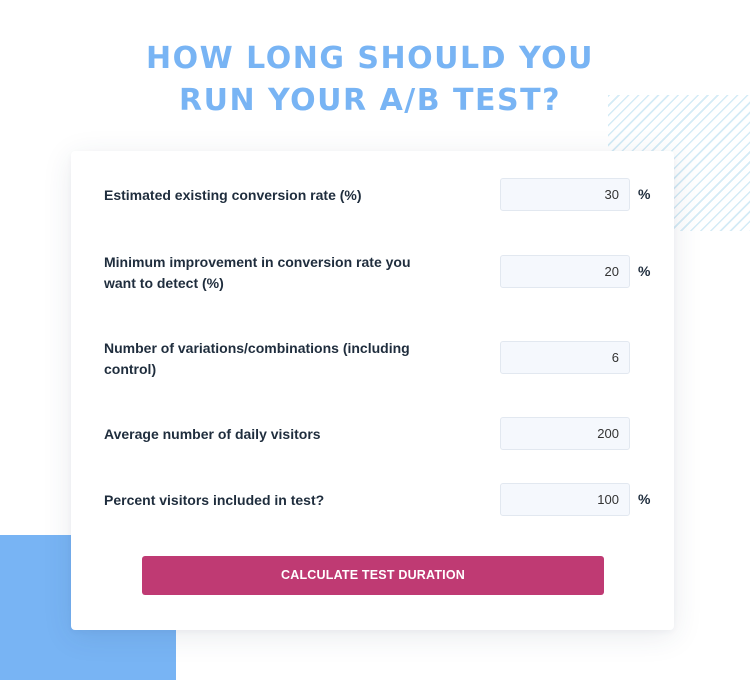 Image resolution: width=750 pixels, height=680 pixels. I want to click on page-title: HOW LONG SHOULD YOU RUN YOUR A/B TEST?, so click(370, 80).